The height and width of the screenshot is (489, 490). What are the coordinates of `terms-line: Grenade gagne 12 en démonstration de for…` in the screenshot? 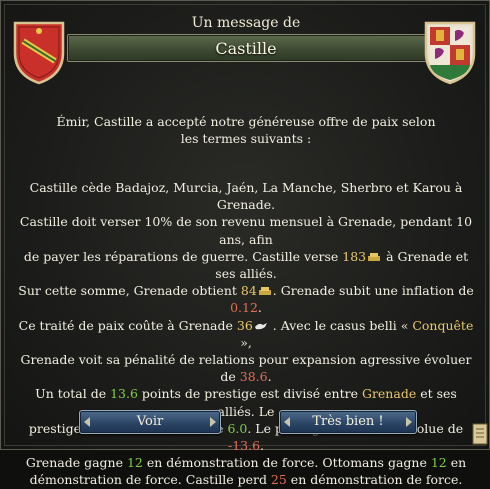 It's located at (246, 462).